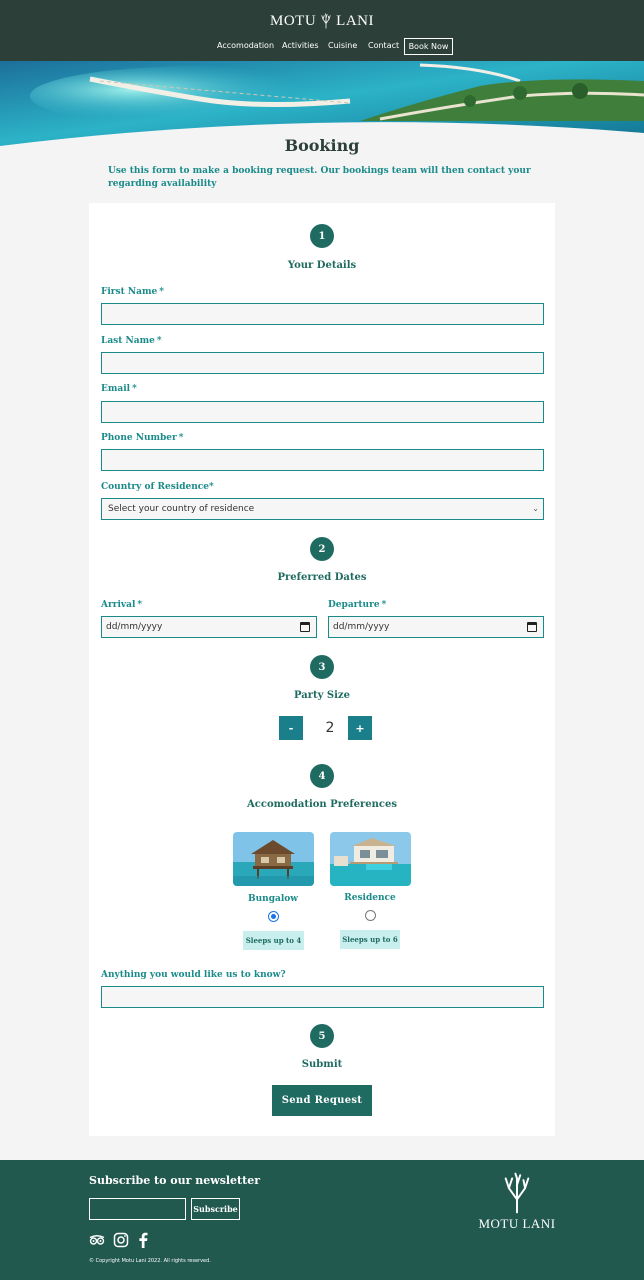 This screenshot has height=1280, width=644. What do you see at coordinates (428, 46) in the screenshot?
I see `book-now-button: Book Now` at bounding box center [428, 46].